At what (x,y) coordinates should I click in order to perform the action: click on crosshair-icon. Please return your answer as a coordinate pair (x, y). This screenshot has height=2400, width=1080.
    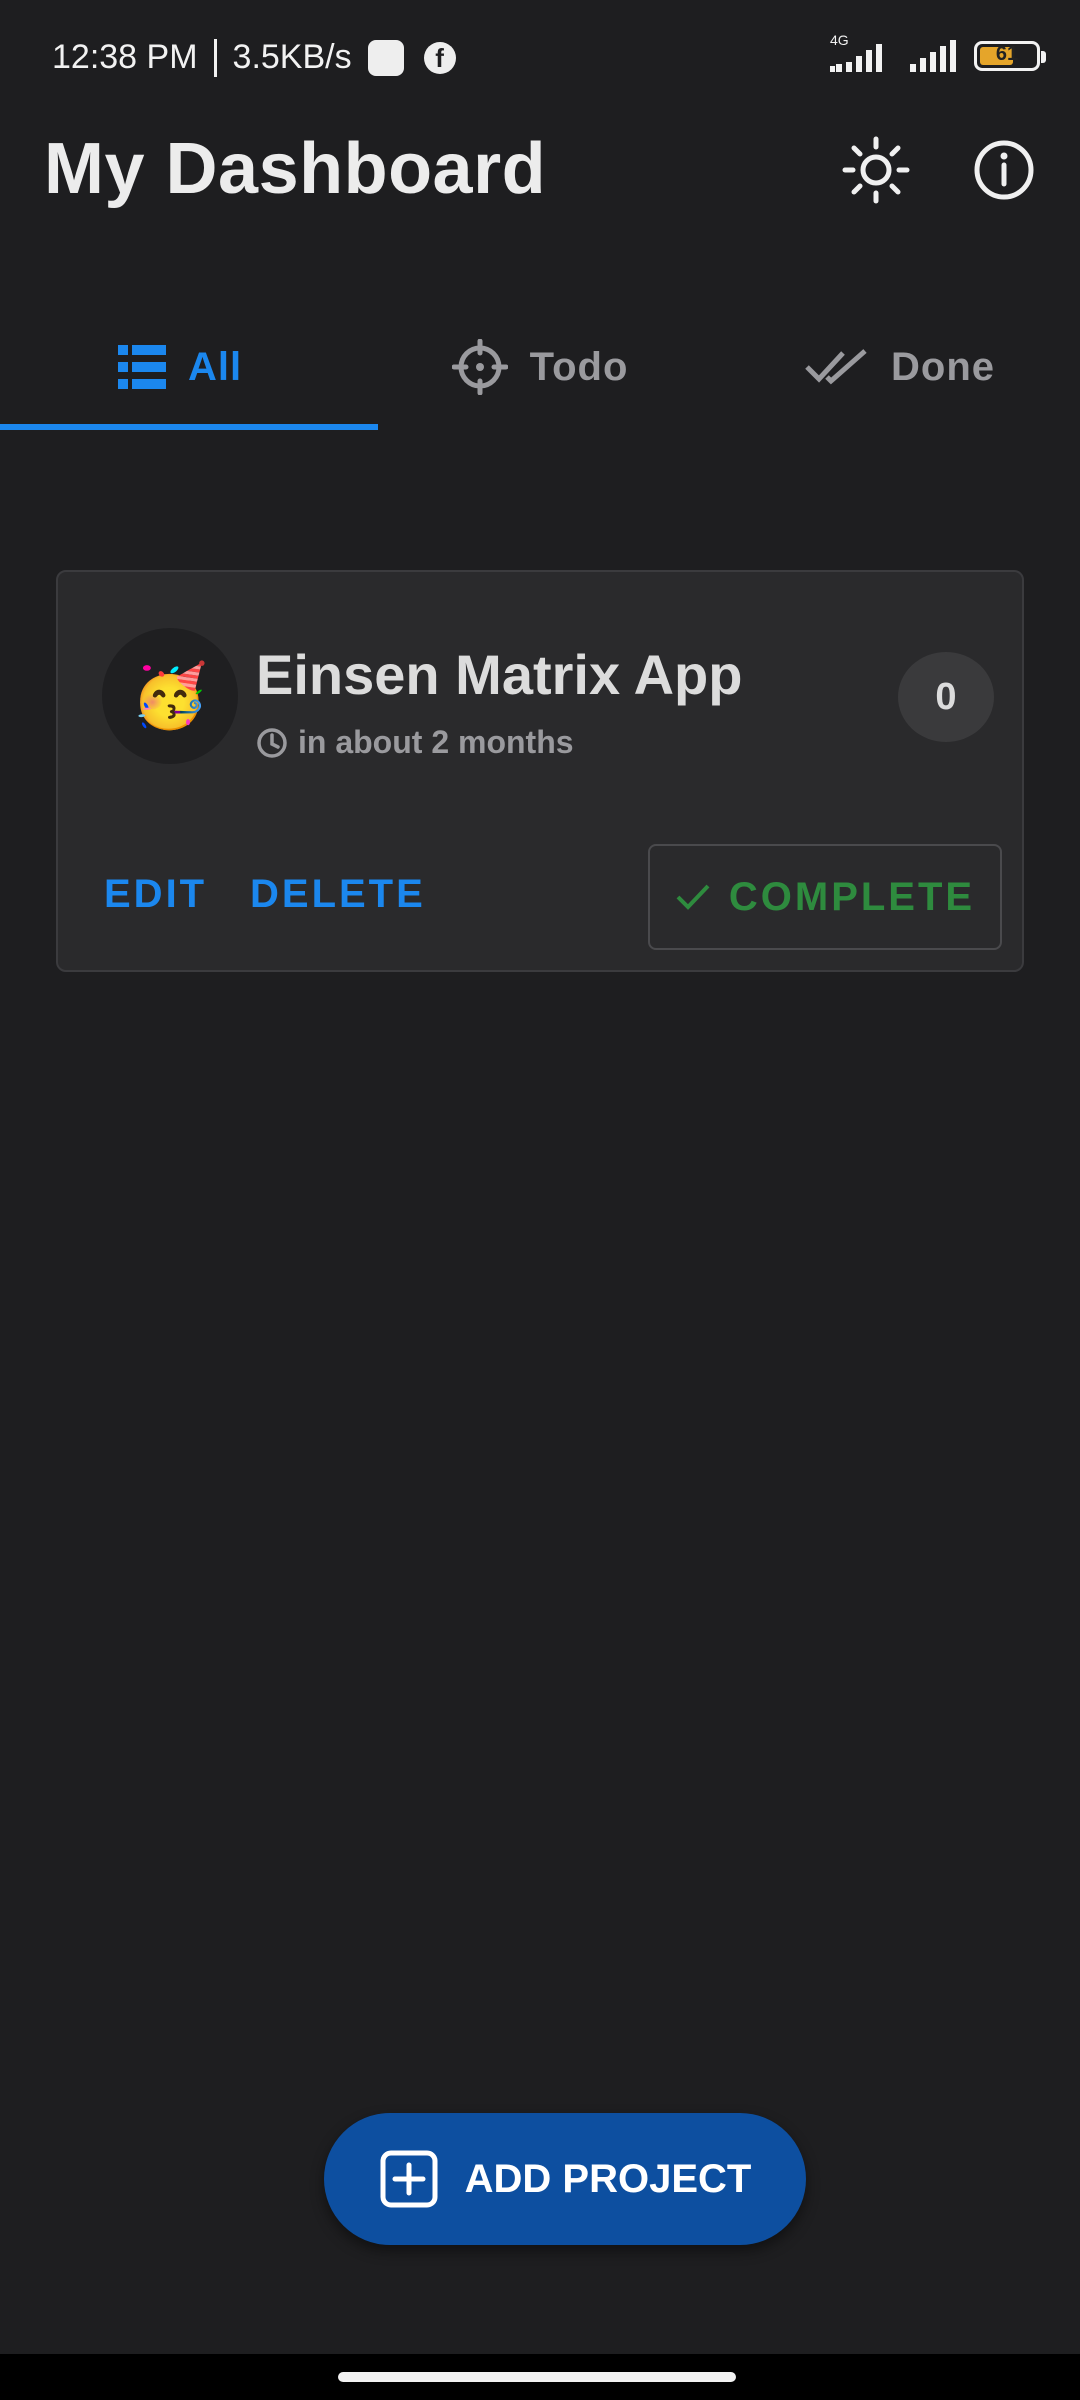
    Looking at the image, I should click on (479, 367).